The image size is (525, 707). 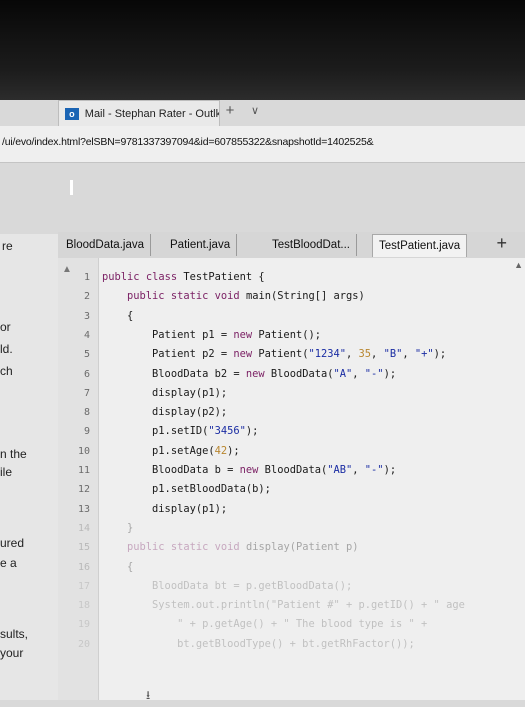 What do you see at coordinates (83, 528) in the screenshot?
I see `line-number: 14` at bounding box center [83, 528].